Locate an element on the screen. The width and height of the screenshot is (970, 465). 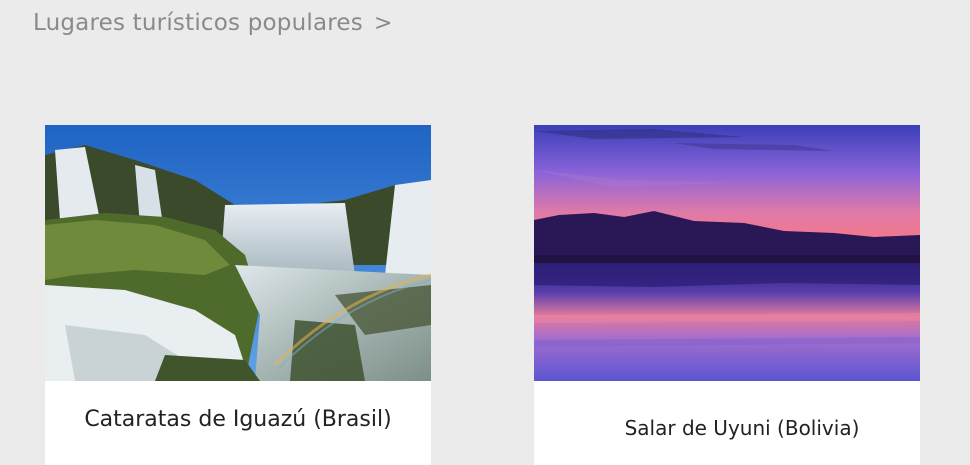
card-caption: Cataratas de Iguazú (Brasil) is located at coordinates (238, 419).